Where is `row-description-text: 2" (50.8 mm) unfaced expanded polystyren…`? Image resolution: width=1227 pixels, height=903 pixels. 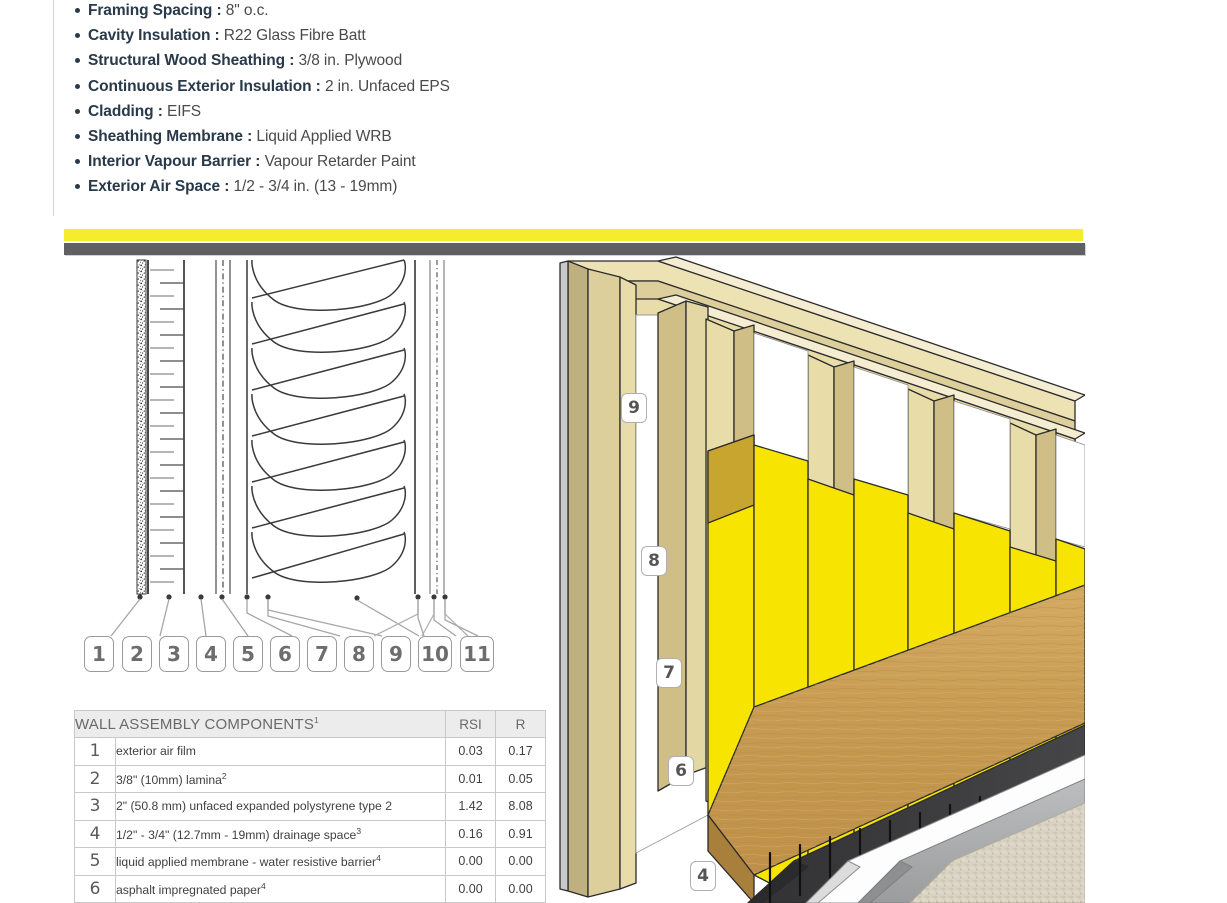 row-description-text: 2" (50.8 mm) unfaced expanded polystyren… is located at coordinates (254, 806).